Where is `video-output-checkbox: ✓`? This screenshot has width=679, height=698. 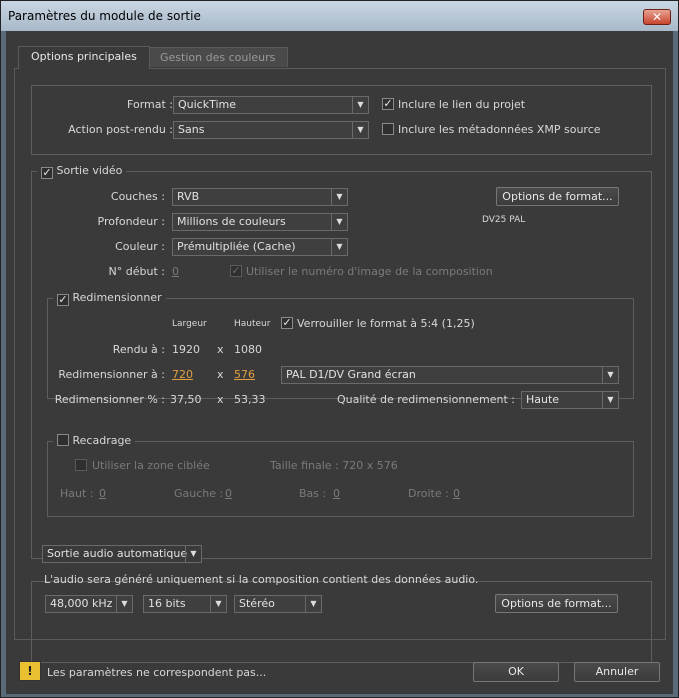 video-output-checkbox: ✓ is located at coordinates (47, 173).